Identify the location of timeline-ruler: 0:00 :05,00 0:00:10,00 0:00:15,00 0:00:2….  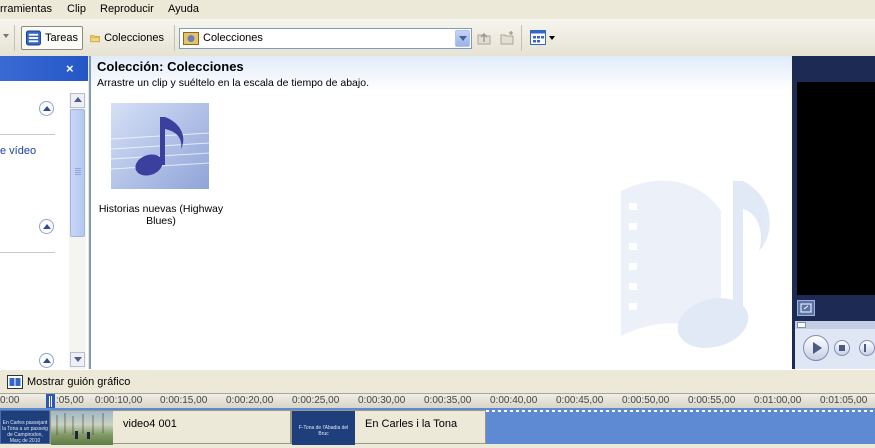
(437, 401).